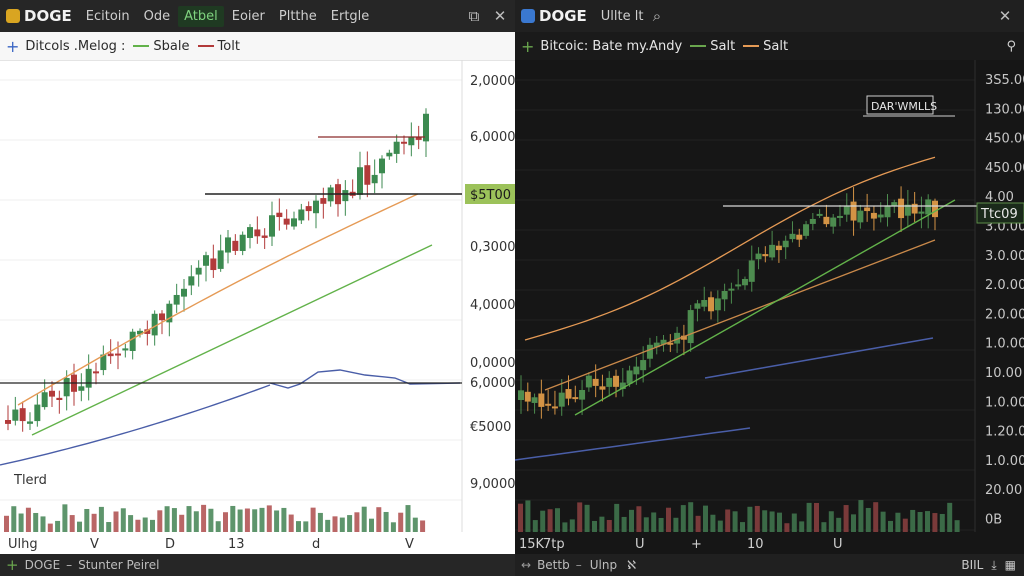  Describe the element at coordinates (1011, 46) in the screenshot. I see `magnifier-icon: ⚲` at that location.